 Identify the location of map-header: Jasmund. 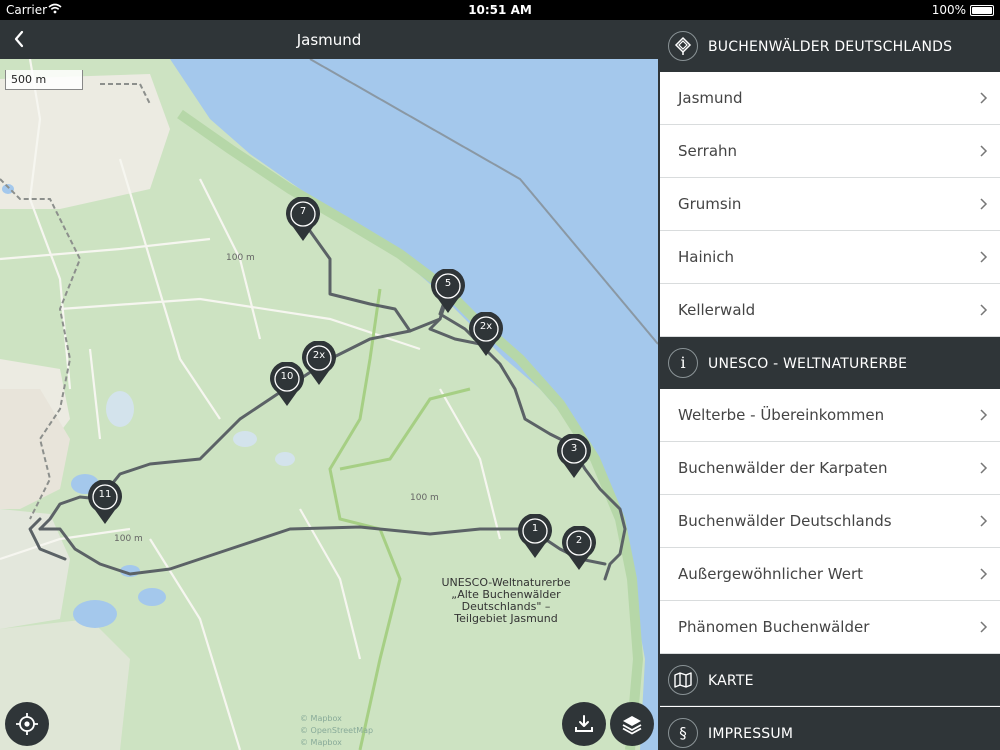
(329, 39).